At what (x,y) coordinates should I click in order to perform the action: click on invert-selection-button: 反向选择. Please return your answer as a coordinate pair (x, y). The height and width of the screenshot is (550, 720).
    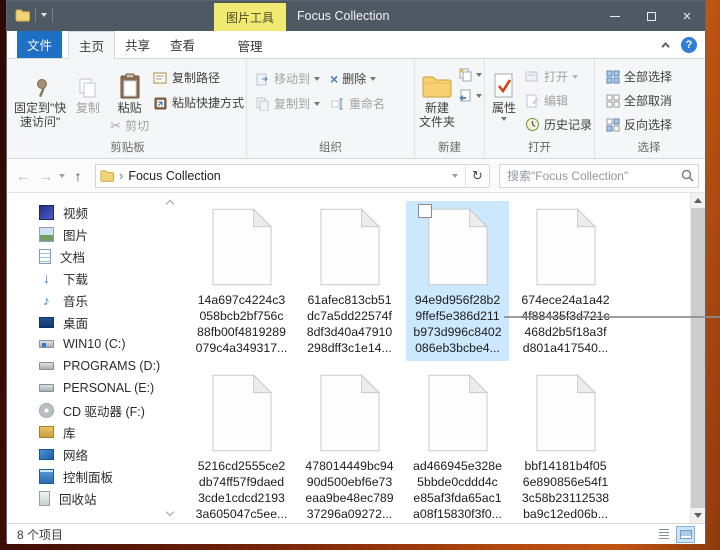
    Looking at the image, I should click on (638, 124).